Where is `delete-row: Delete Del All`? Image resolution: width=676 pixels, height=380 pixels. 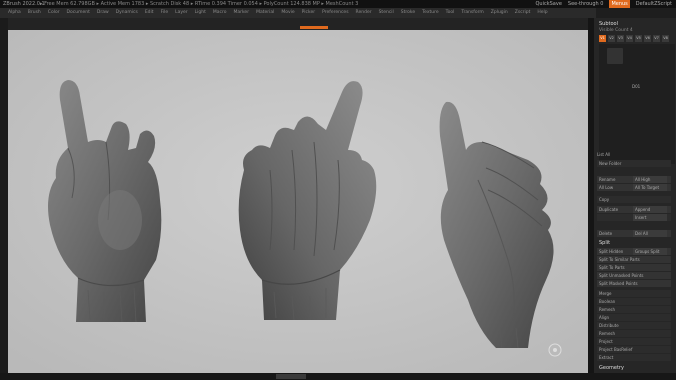
delete-row: Delete Del All is located at coordinates (634, 233).